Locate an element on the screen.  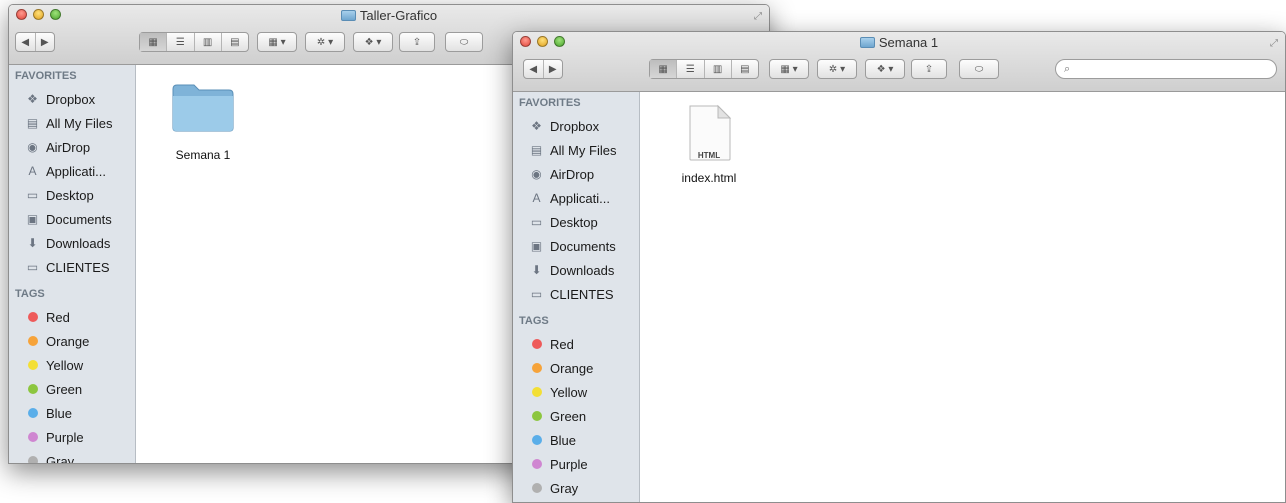
tag-label: Blue is located at coordinates (59, 413).